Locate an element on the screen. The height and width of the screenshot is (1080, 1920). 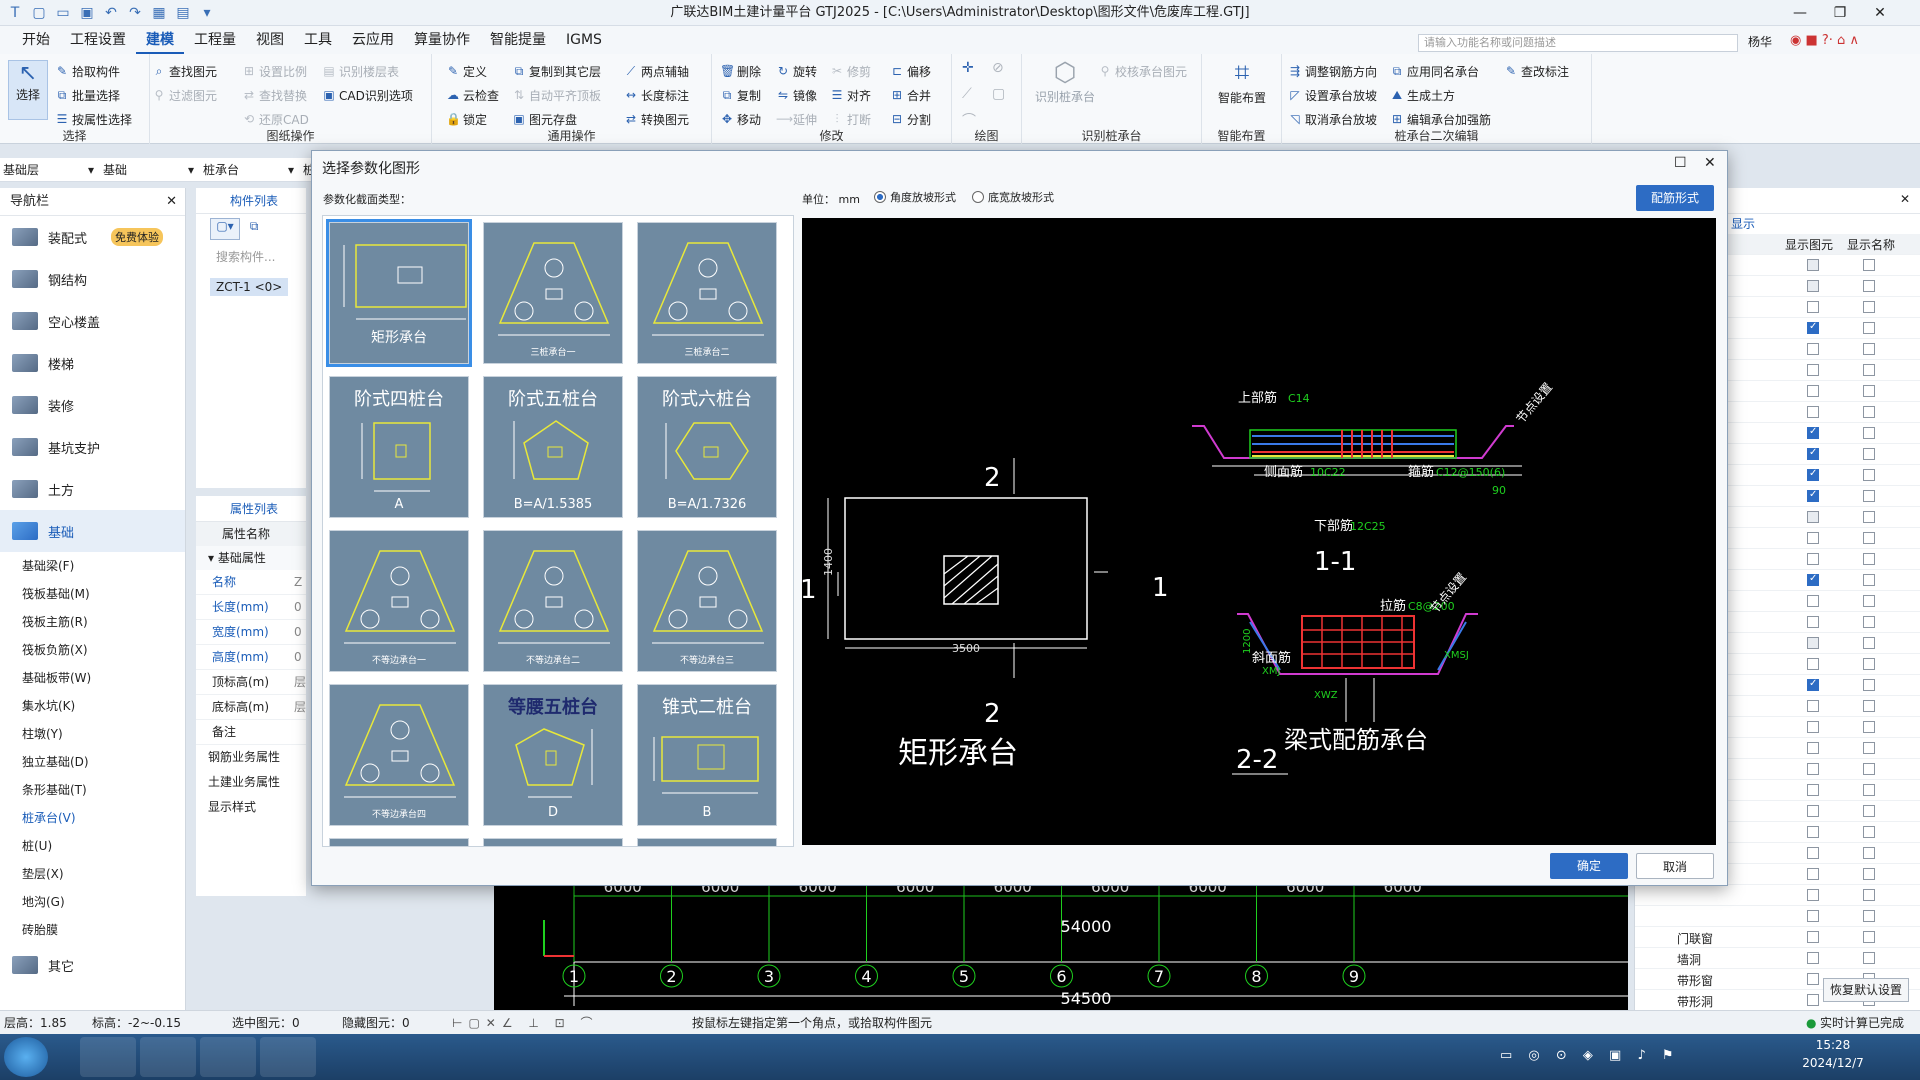
cloud-check-button: ☁ 云检查 is located at coordinates (472, 95).